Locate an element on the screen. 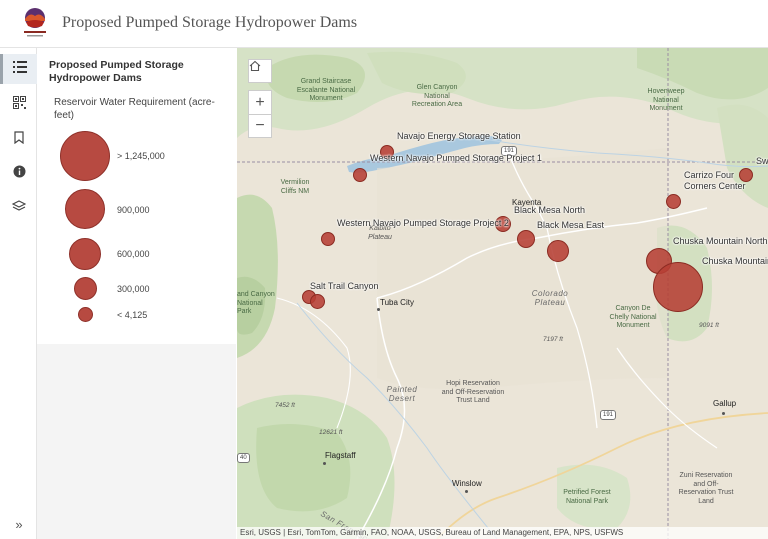 The image size is (768, 539). legend-list-icon is located at coordinates (20, 69).